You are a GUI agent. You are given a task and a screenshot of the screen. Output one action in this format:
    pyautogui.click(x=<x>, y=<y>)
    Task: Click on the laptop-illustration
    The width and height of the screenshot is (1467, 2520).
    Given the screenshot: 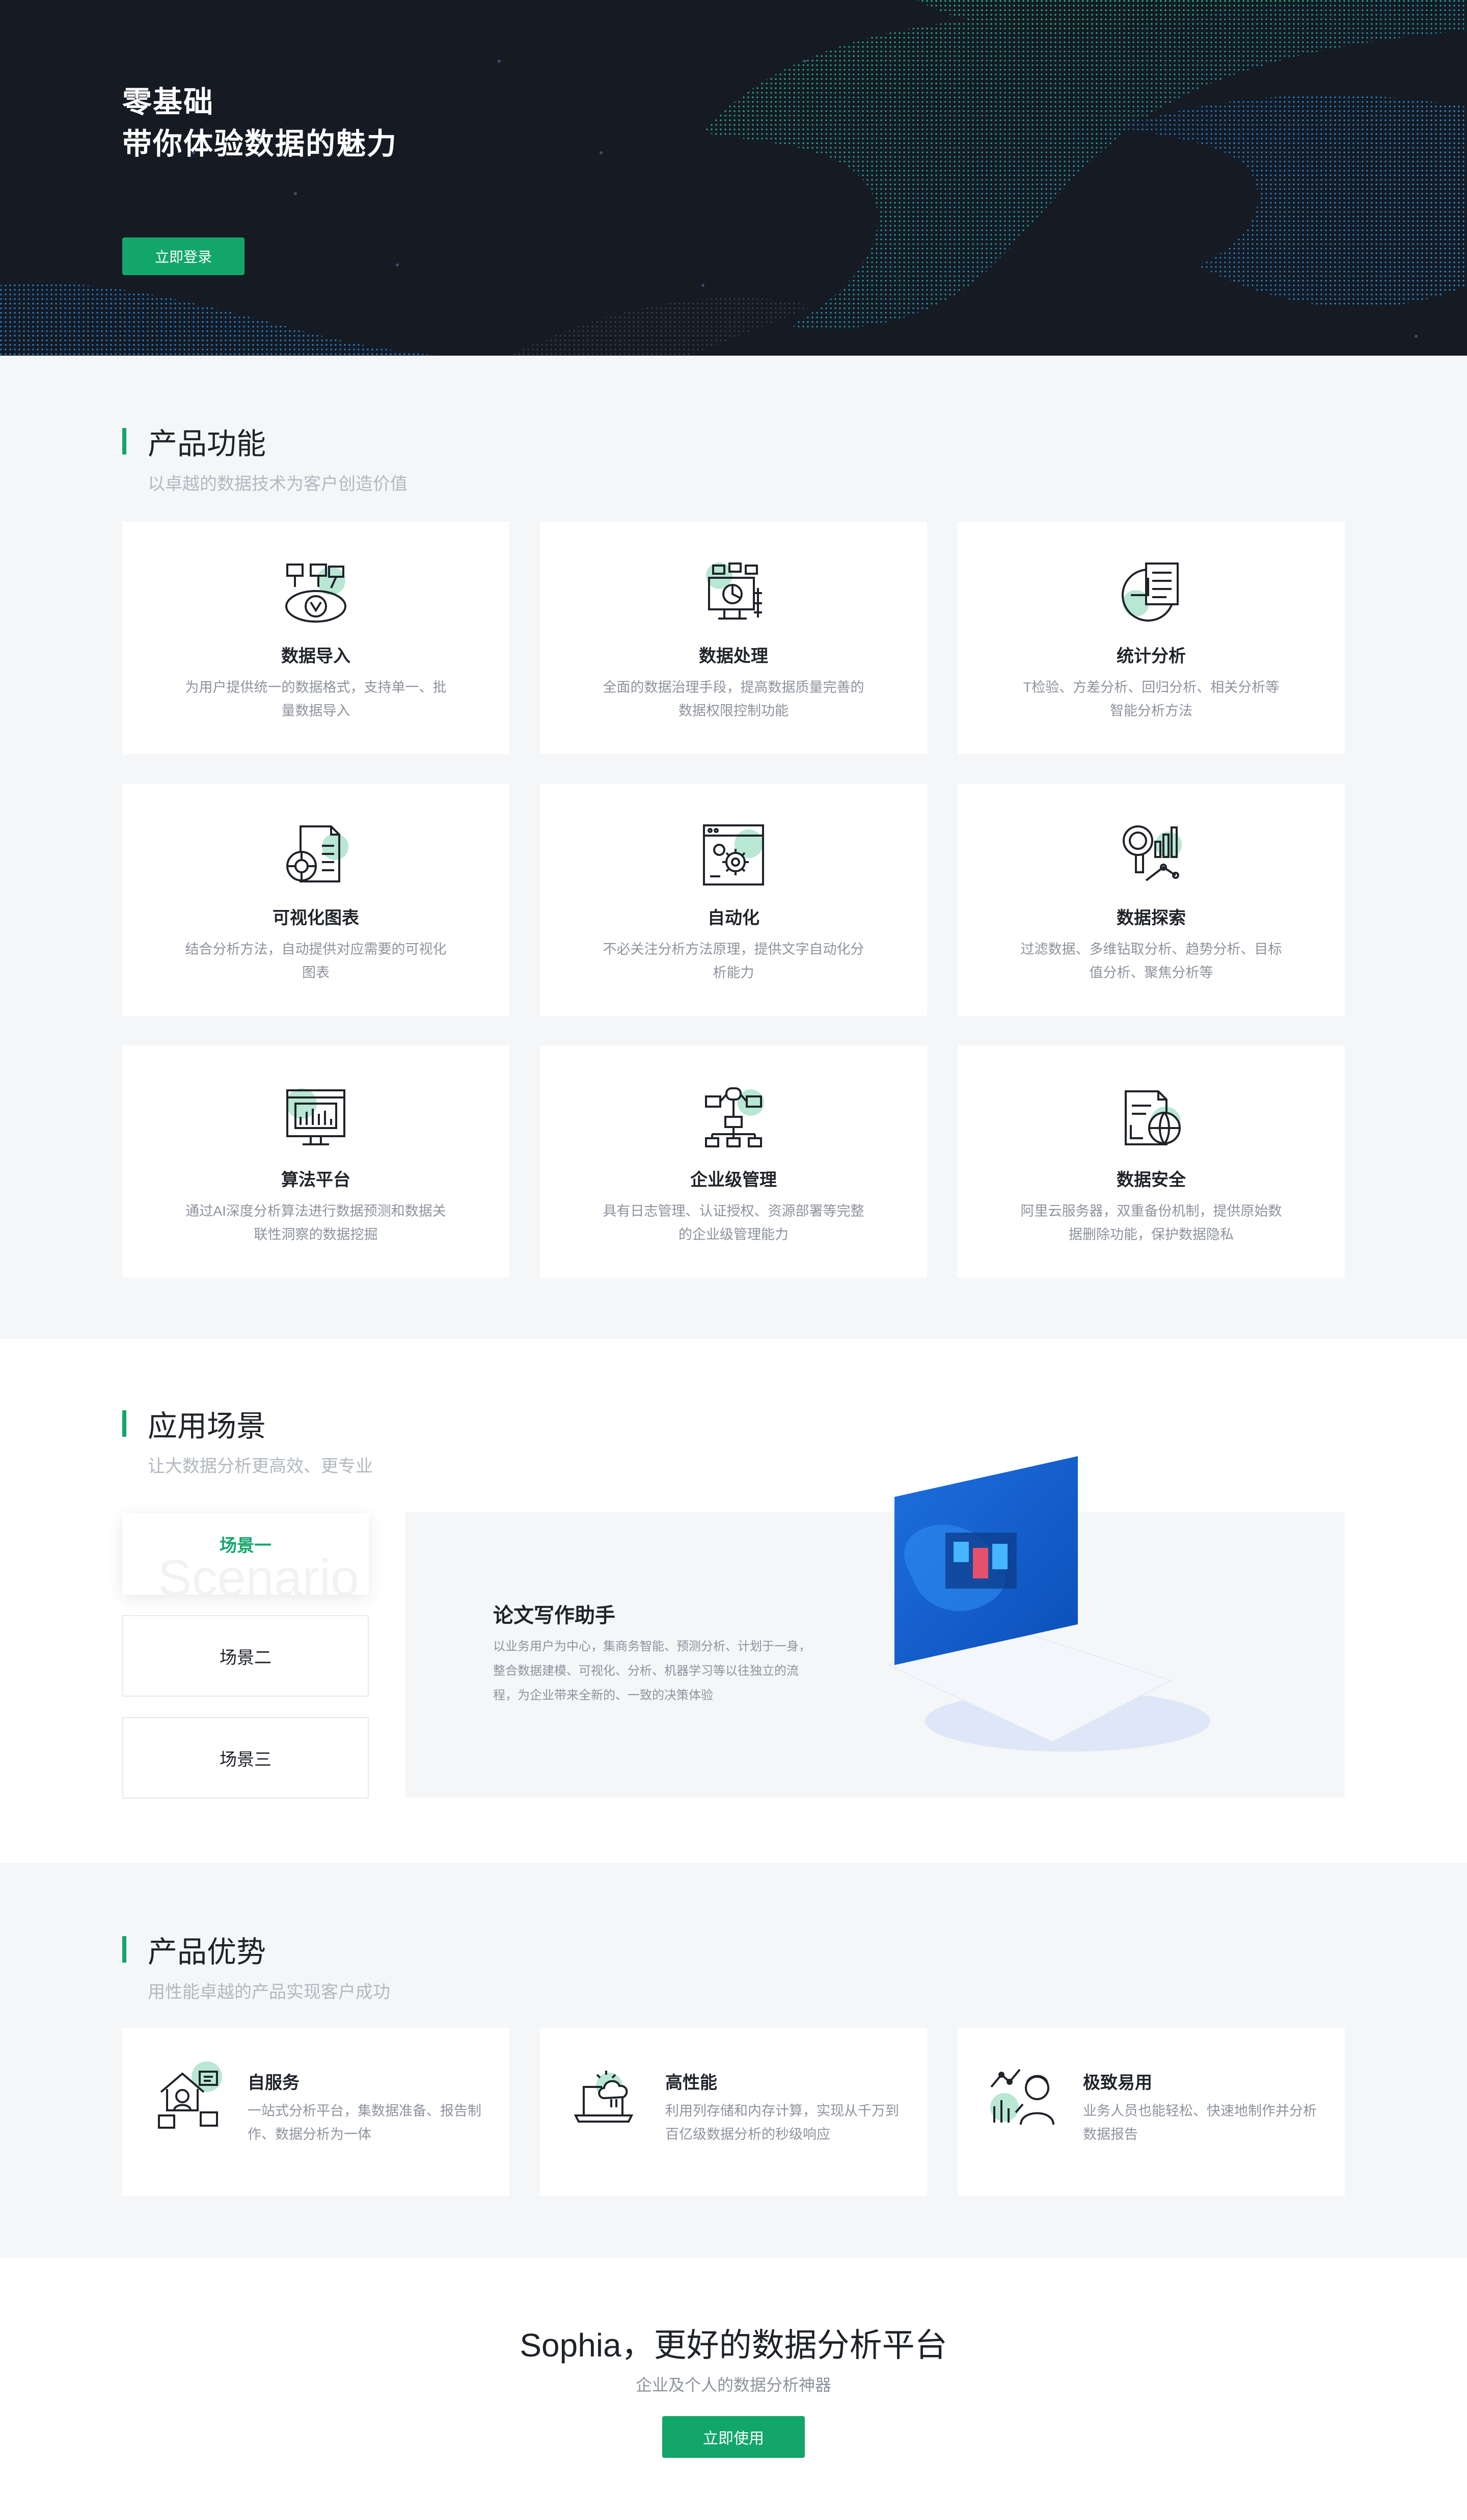 What is the action you would take?
    pyautogui.click(x=1048, y=1604)
    